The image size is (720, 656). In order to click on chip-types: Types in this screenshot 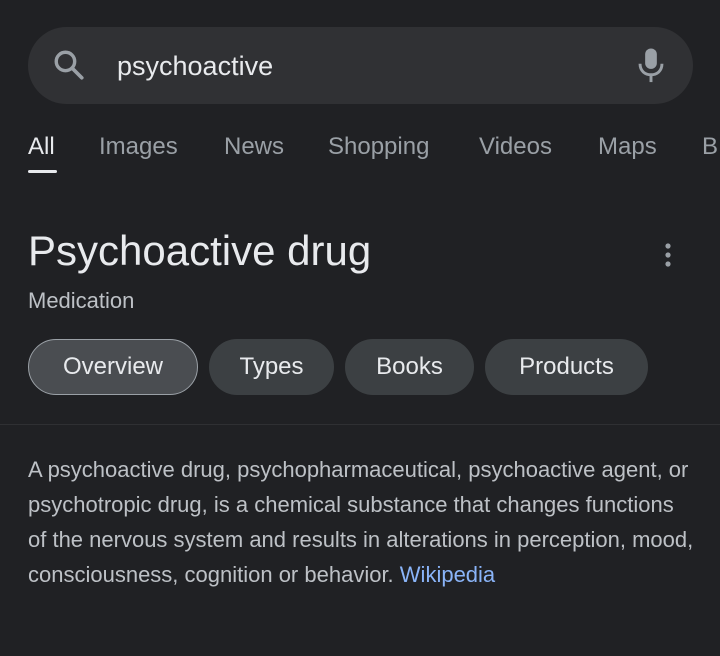, I will do `click(271, 367)`.